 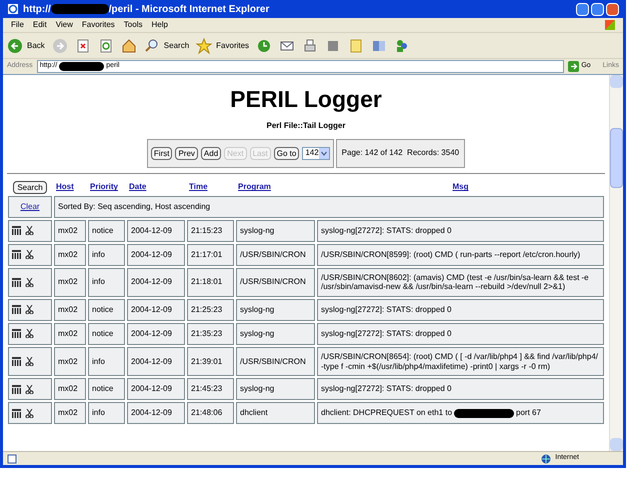 I want to click on nav-button: Add, so click(x=211, y=153).